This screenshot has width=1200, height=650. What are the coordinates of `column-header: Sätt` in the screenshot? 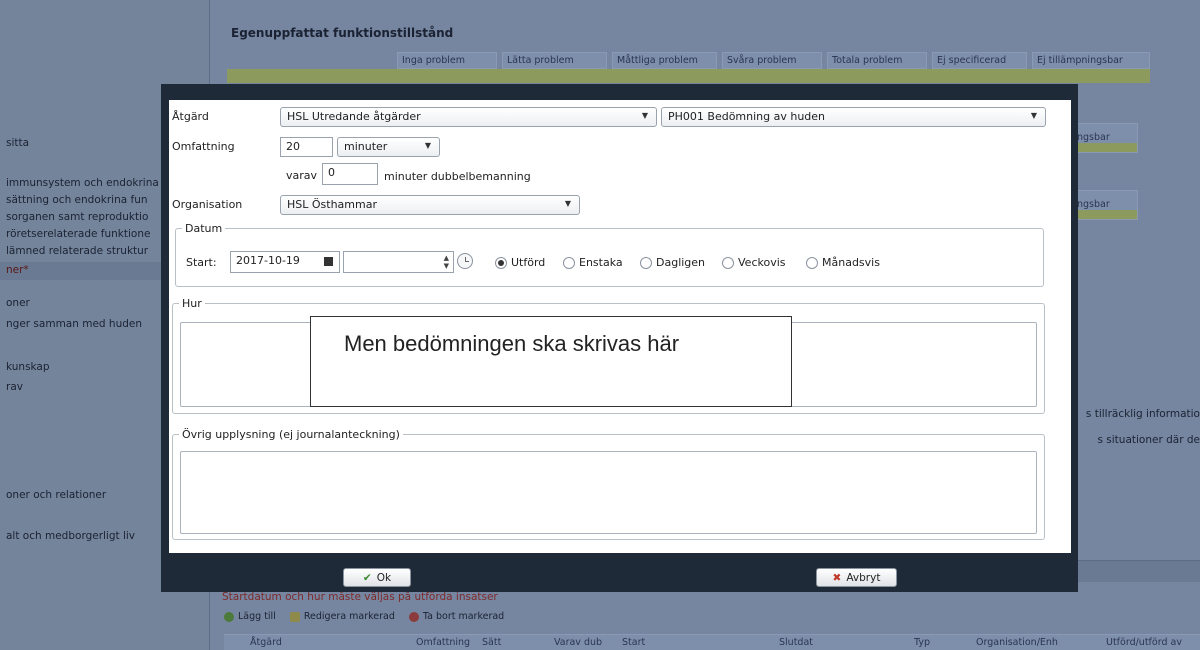 It's located at (492, 642).